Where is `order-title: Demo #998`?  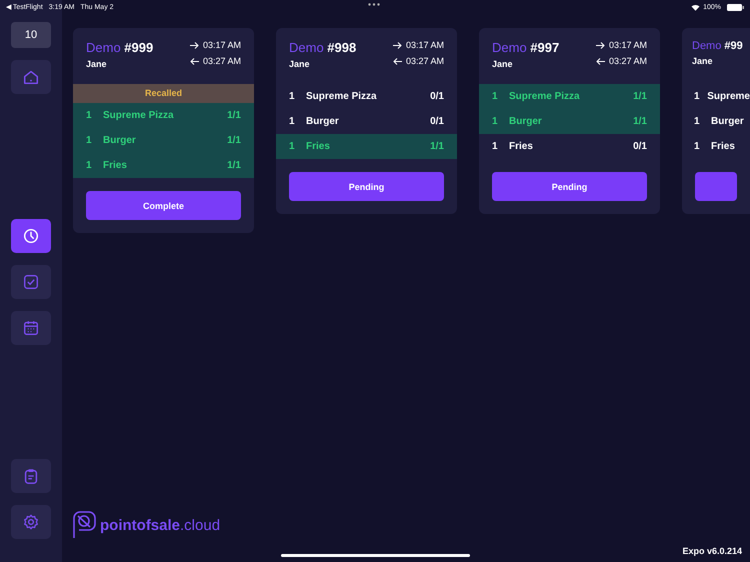
order-title: Demo #998 is located at coordinates (322, 47).